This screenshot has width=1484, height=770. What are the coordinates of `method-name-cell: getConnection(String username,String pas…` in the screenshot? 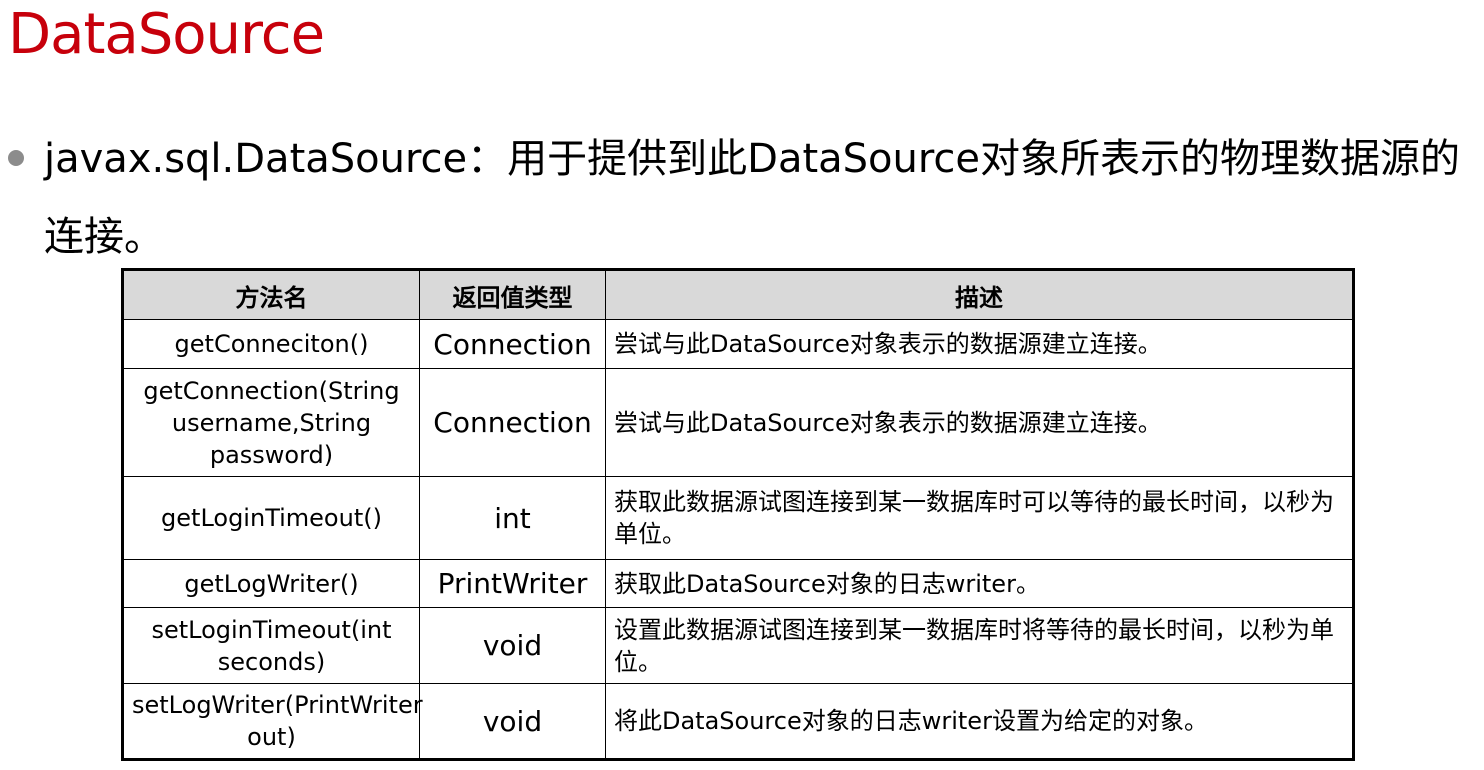 It's located at (271, 422).